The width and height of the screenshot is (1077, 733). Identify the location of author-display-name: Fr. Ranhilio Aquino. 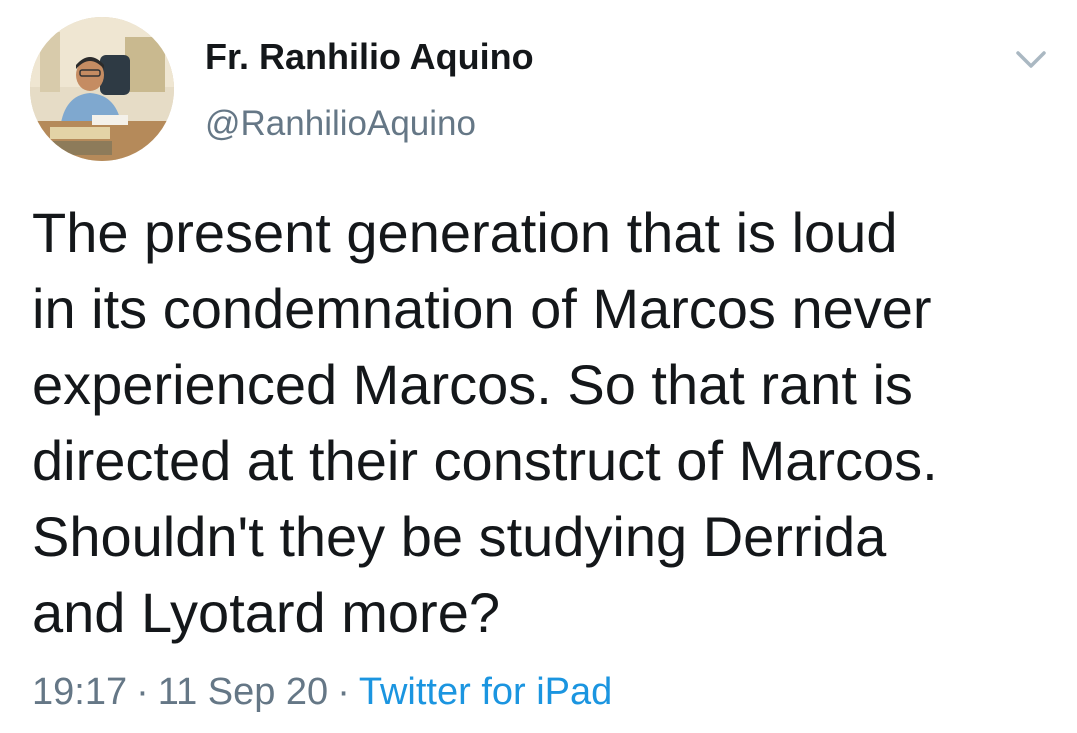
(369, 57).